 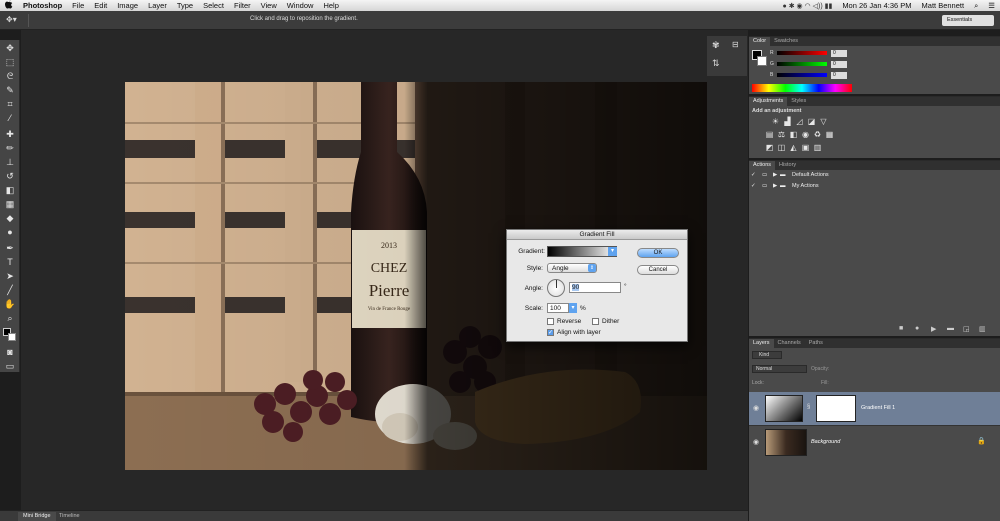 What do you see at coordinates (786, 41) in the screenshot?
I see `tab-swatches: Swatches` at bounding box center [786, 41].